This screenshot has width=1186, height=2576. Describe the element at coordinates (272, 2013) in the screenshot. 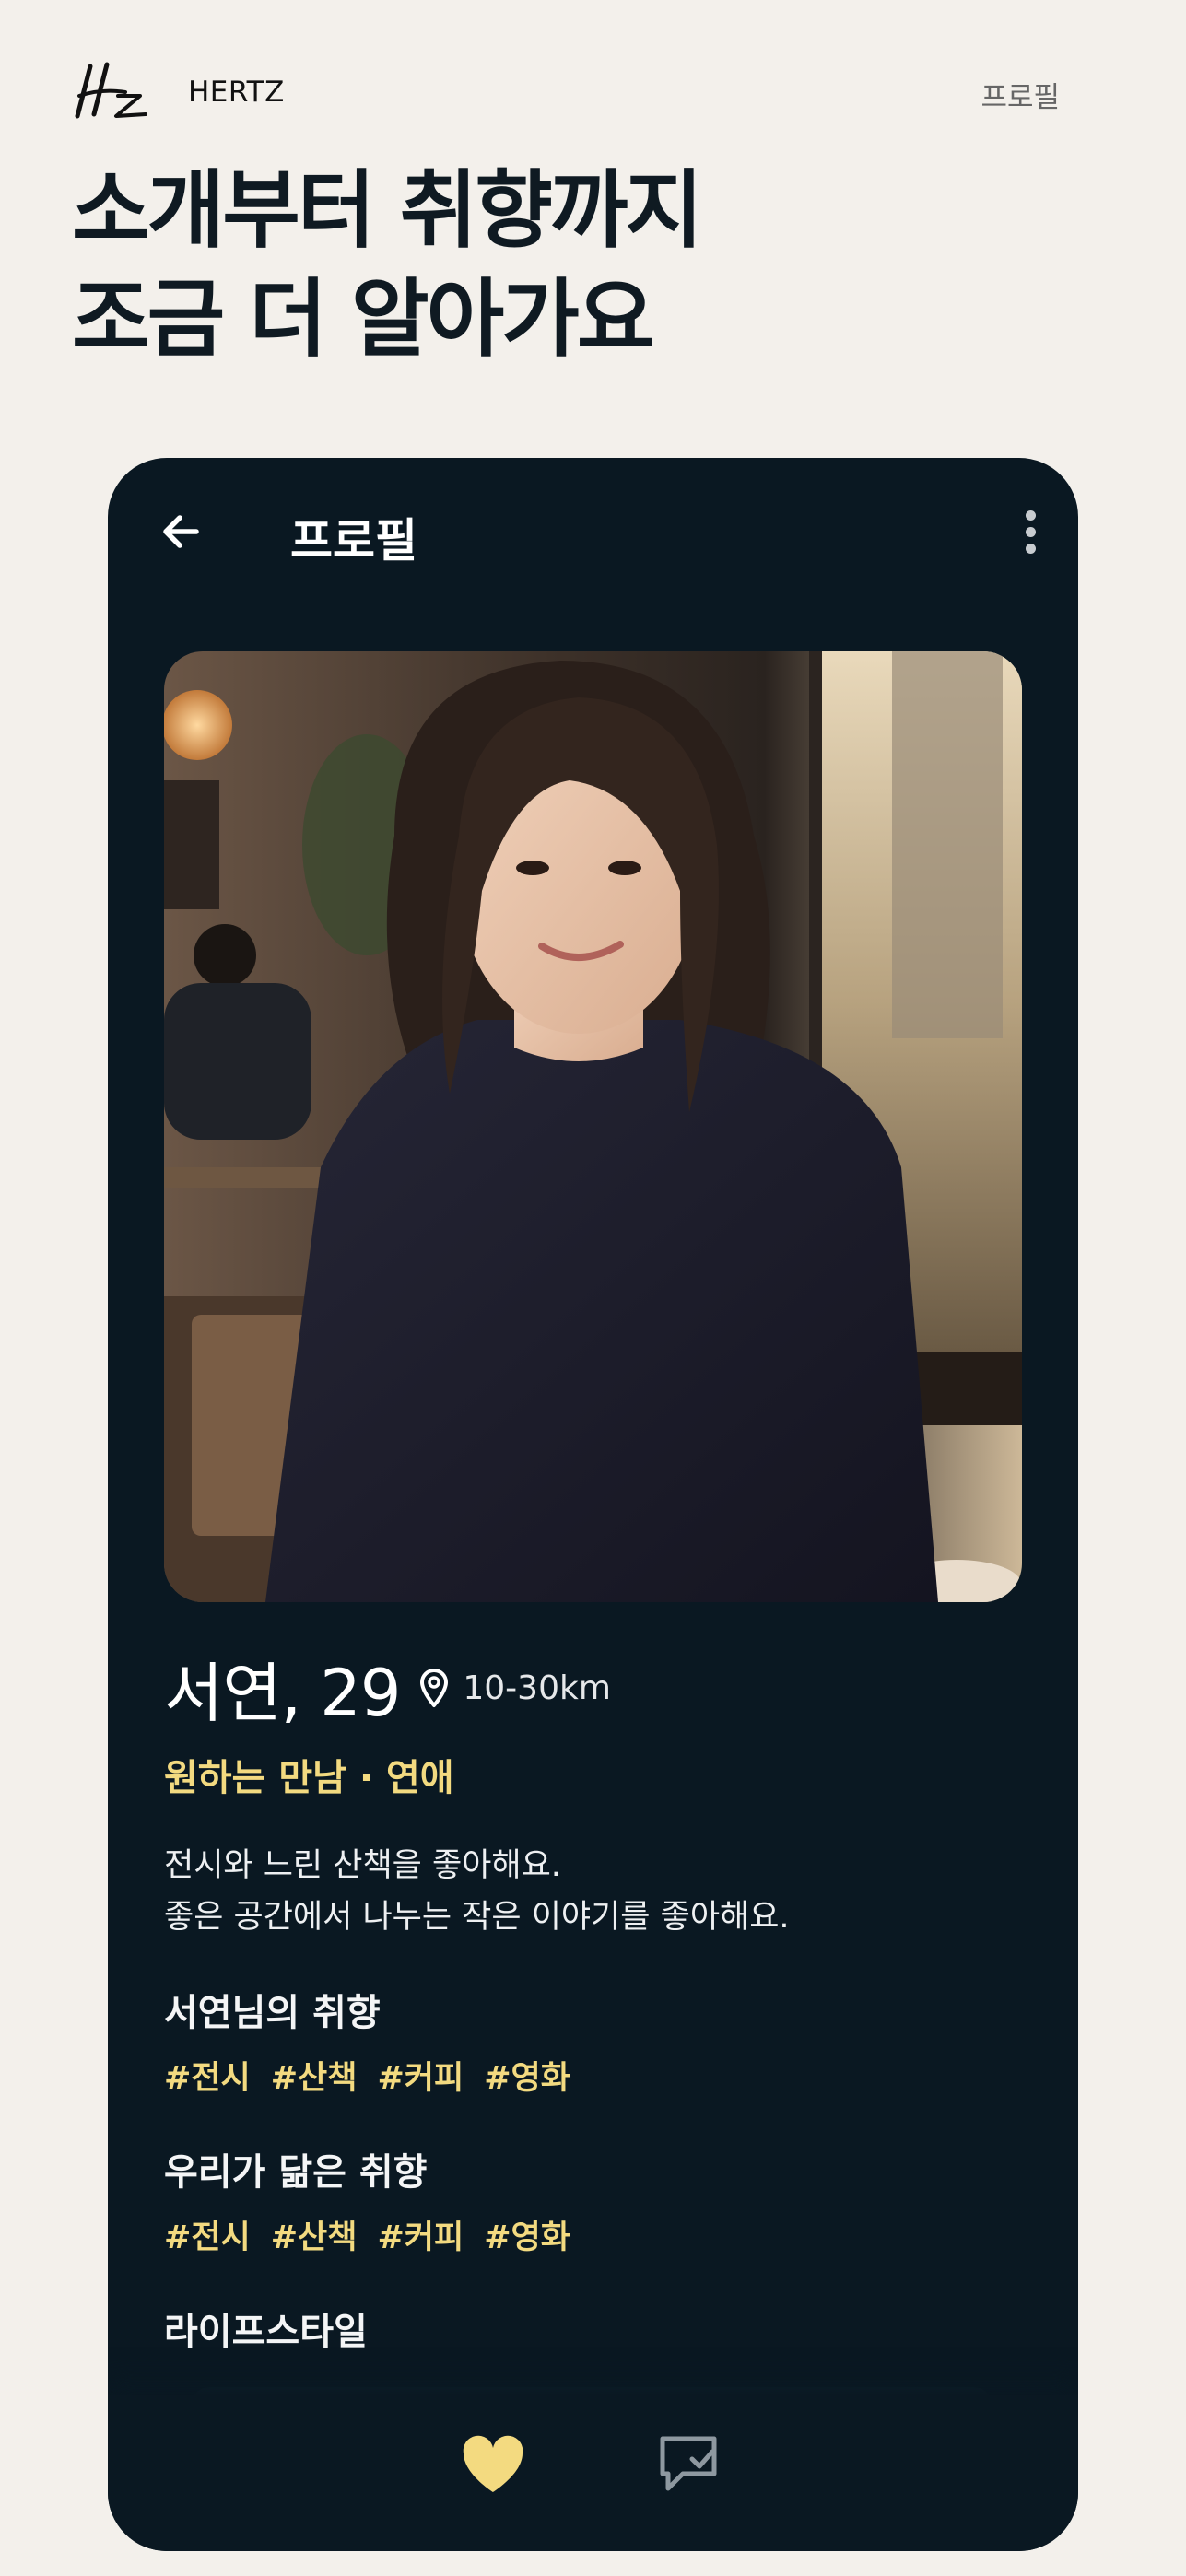

I see `my-tastes-title: 서연님의 취향` at that location.